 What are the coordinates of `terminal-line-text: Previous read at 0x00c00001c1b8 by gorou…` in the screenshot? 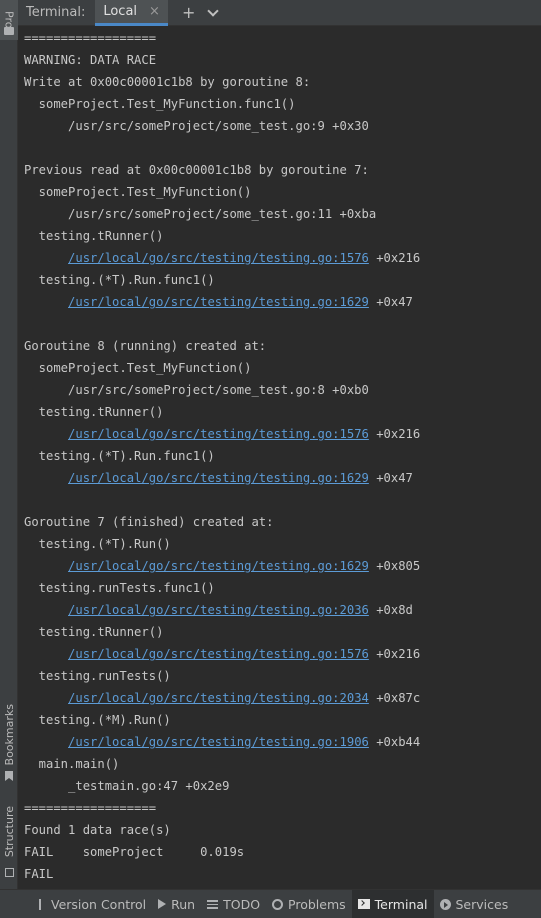 It's located at (196, 170).